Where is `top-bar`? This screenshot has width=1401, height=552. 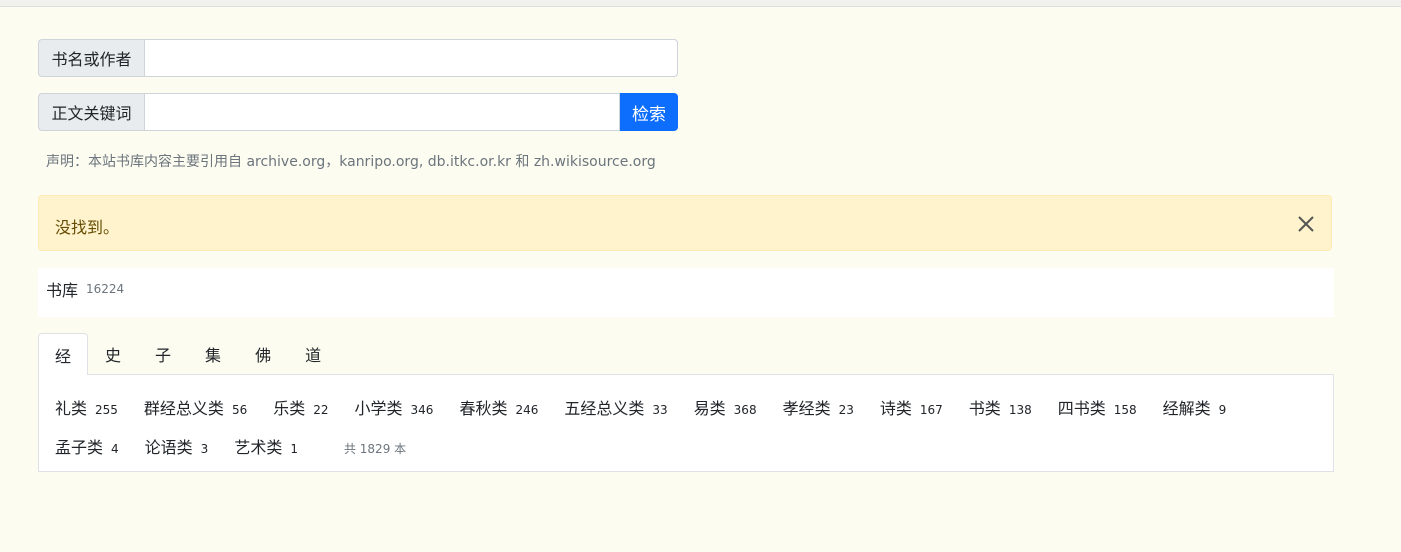 top-bar is located at coordinates (700, 3).